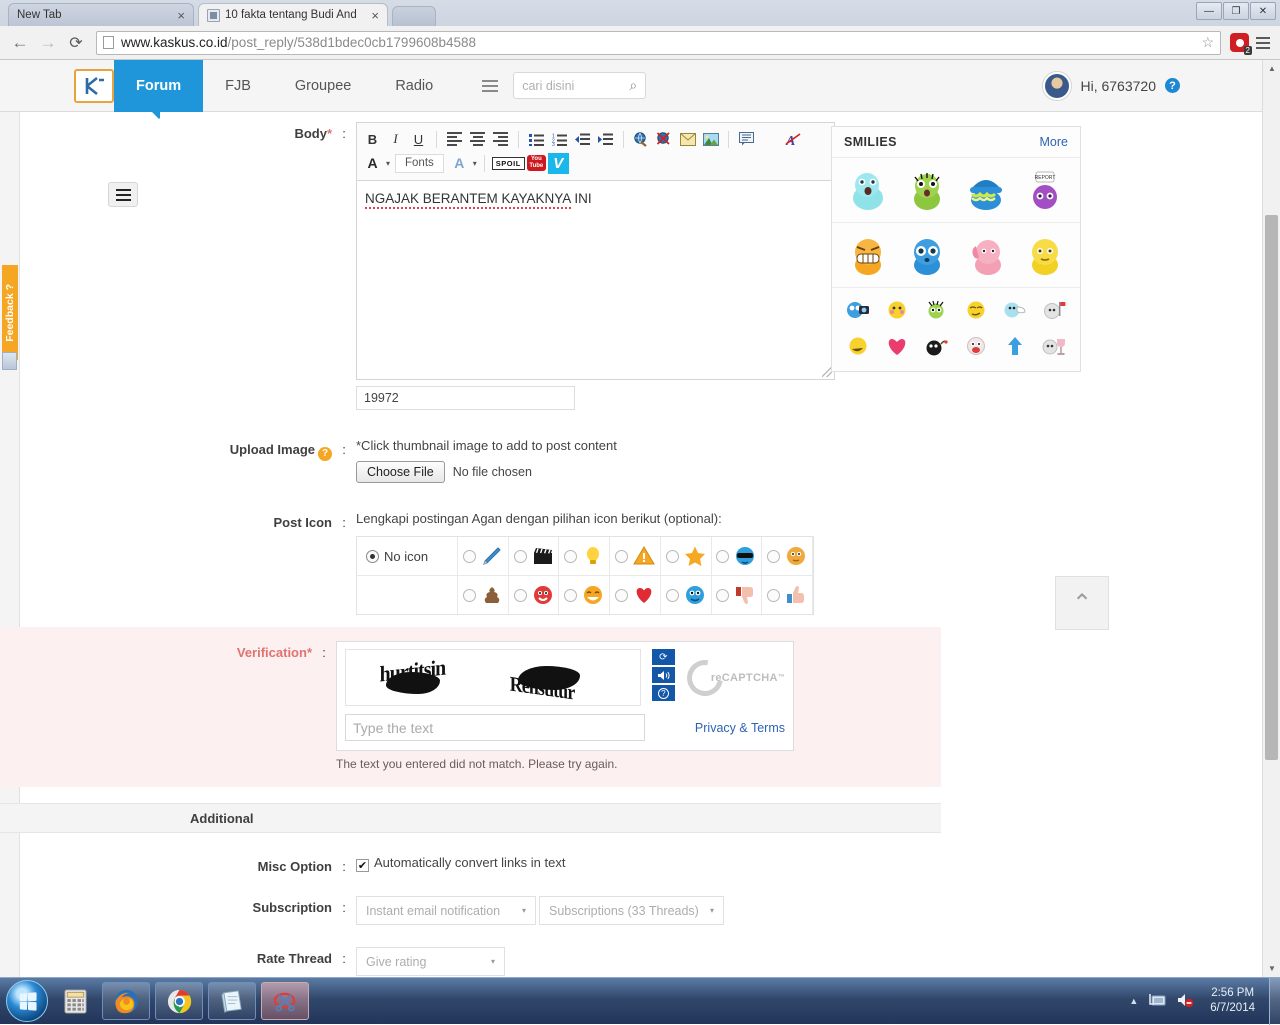  Describe the element at coordinates (400, 472) in the screenshot. I see `choose-file-button: Choose File` at that location.